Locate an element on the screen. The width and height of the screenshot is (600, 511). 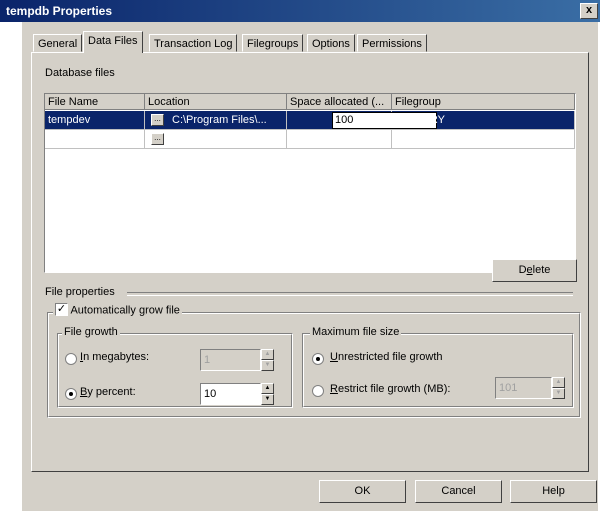
title-bar: tempdb Properties x is located at coordinates (300, 11).